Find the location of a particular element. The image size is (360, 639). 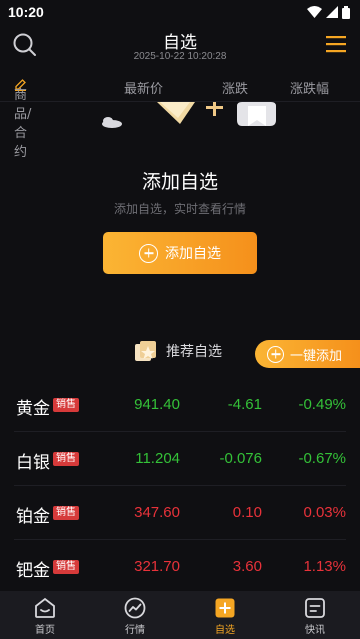

quote-price: 321.70 is located at coordinates (157, 566).